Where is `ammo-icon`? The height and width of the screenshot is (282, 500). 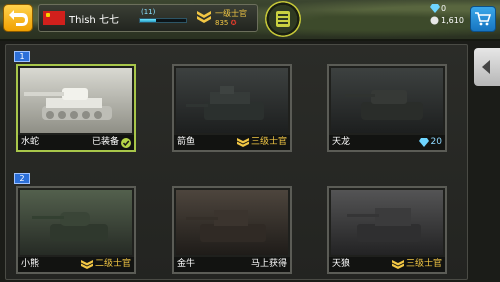 ammo-icon is located at coordinates (283, 19).